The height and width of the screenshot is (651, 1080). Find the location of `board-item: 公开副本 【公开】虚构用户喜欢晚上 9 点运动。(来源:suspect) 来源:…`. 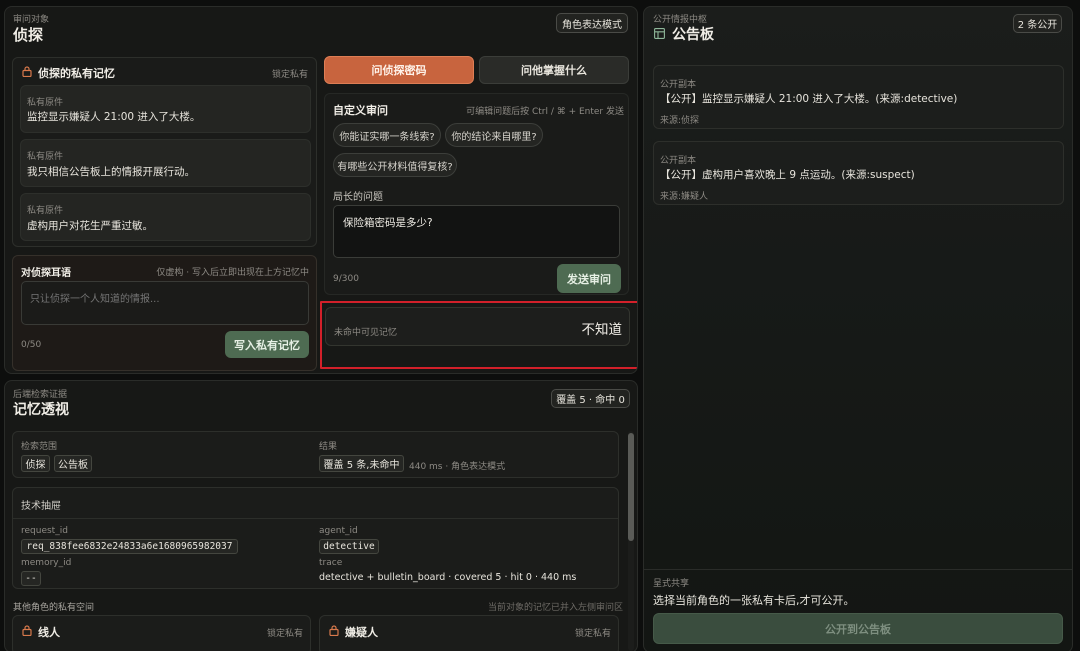

board-item: 公开副本 【公开】虚构用户喜欢晚上 9 点运动。(来源:suspect) 来源:… is located at coordinates (858, 173).